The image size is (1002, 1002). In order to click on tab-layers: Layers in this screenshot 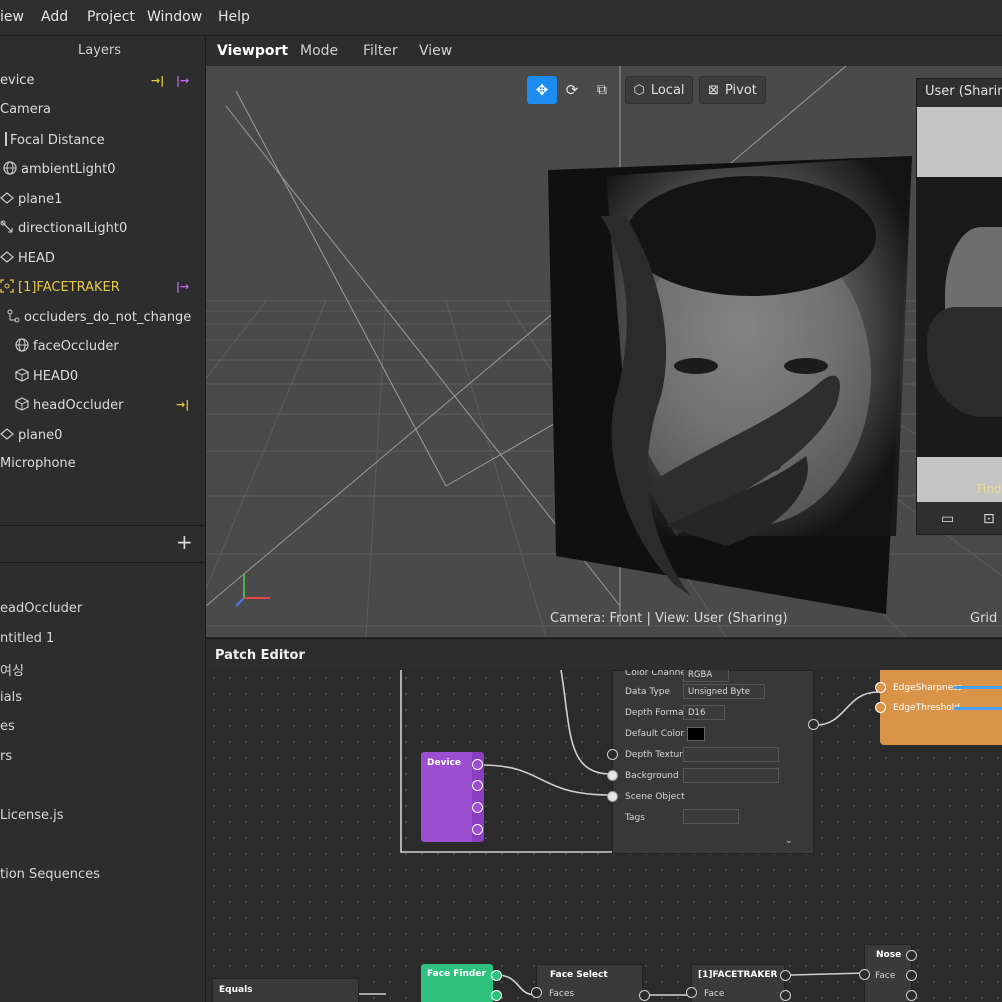, I will do `click(99, 50)`.